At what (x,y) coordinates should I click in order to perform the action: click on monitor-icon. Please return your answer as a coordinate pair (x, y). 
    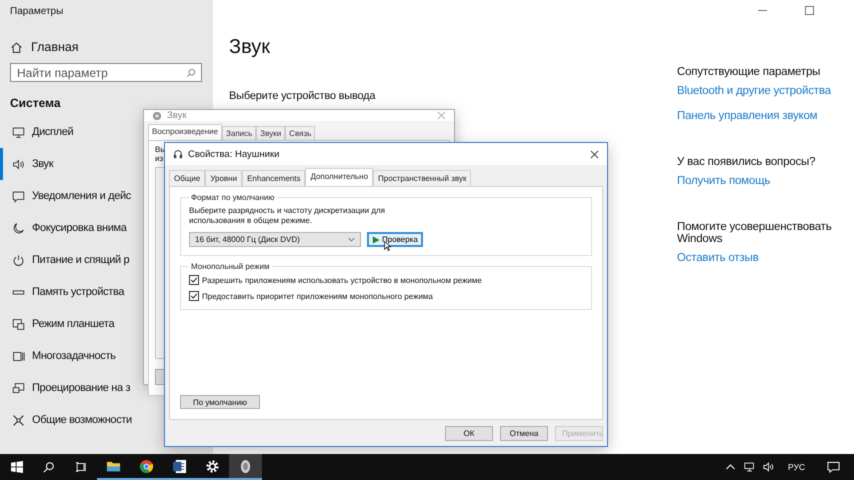
    Looking at the image, I should click on (18, 132).